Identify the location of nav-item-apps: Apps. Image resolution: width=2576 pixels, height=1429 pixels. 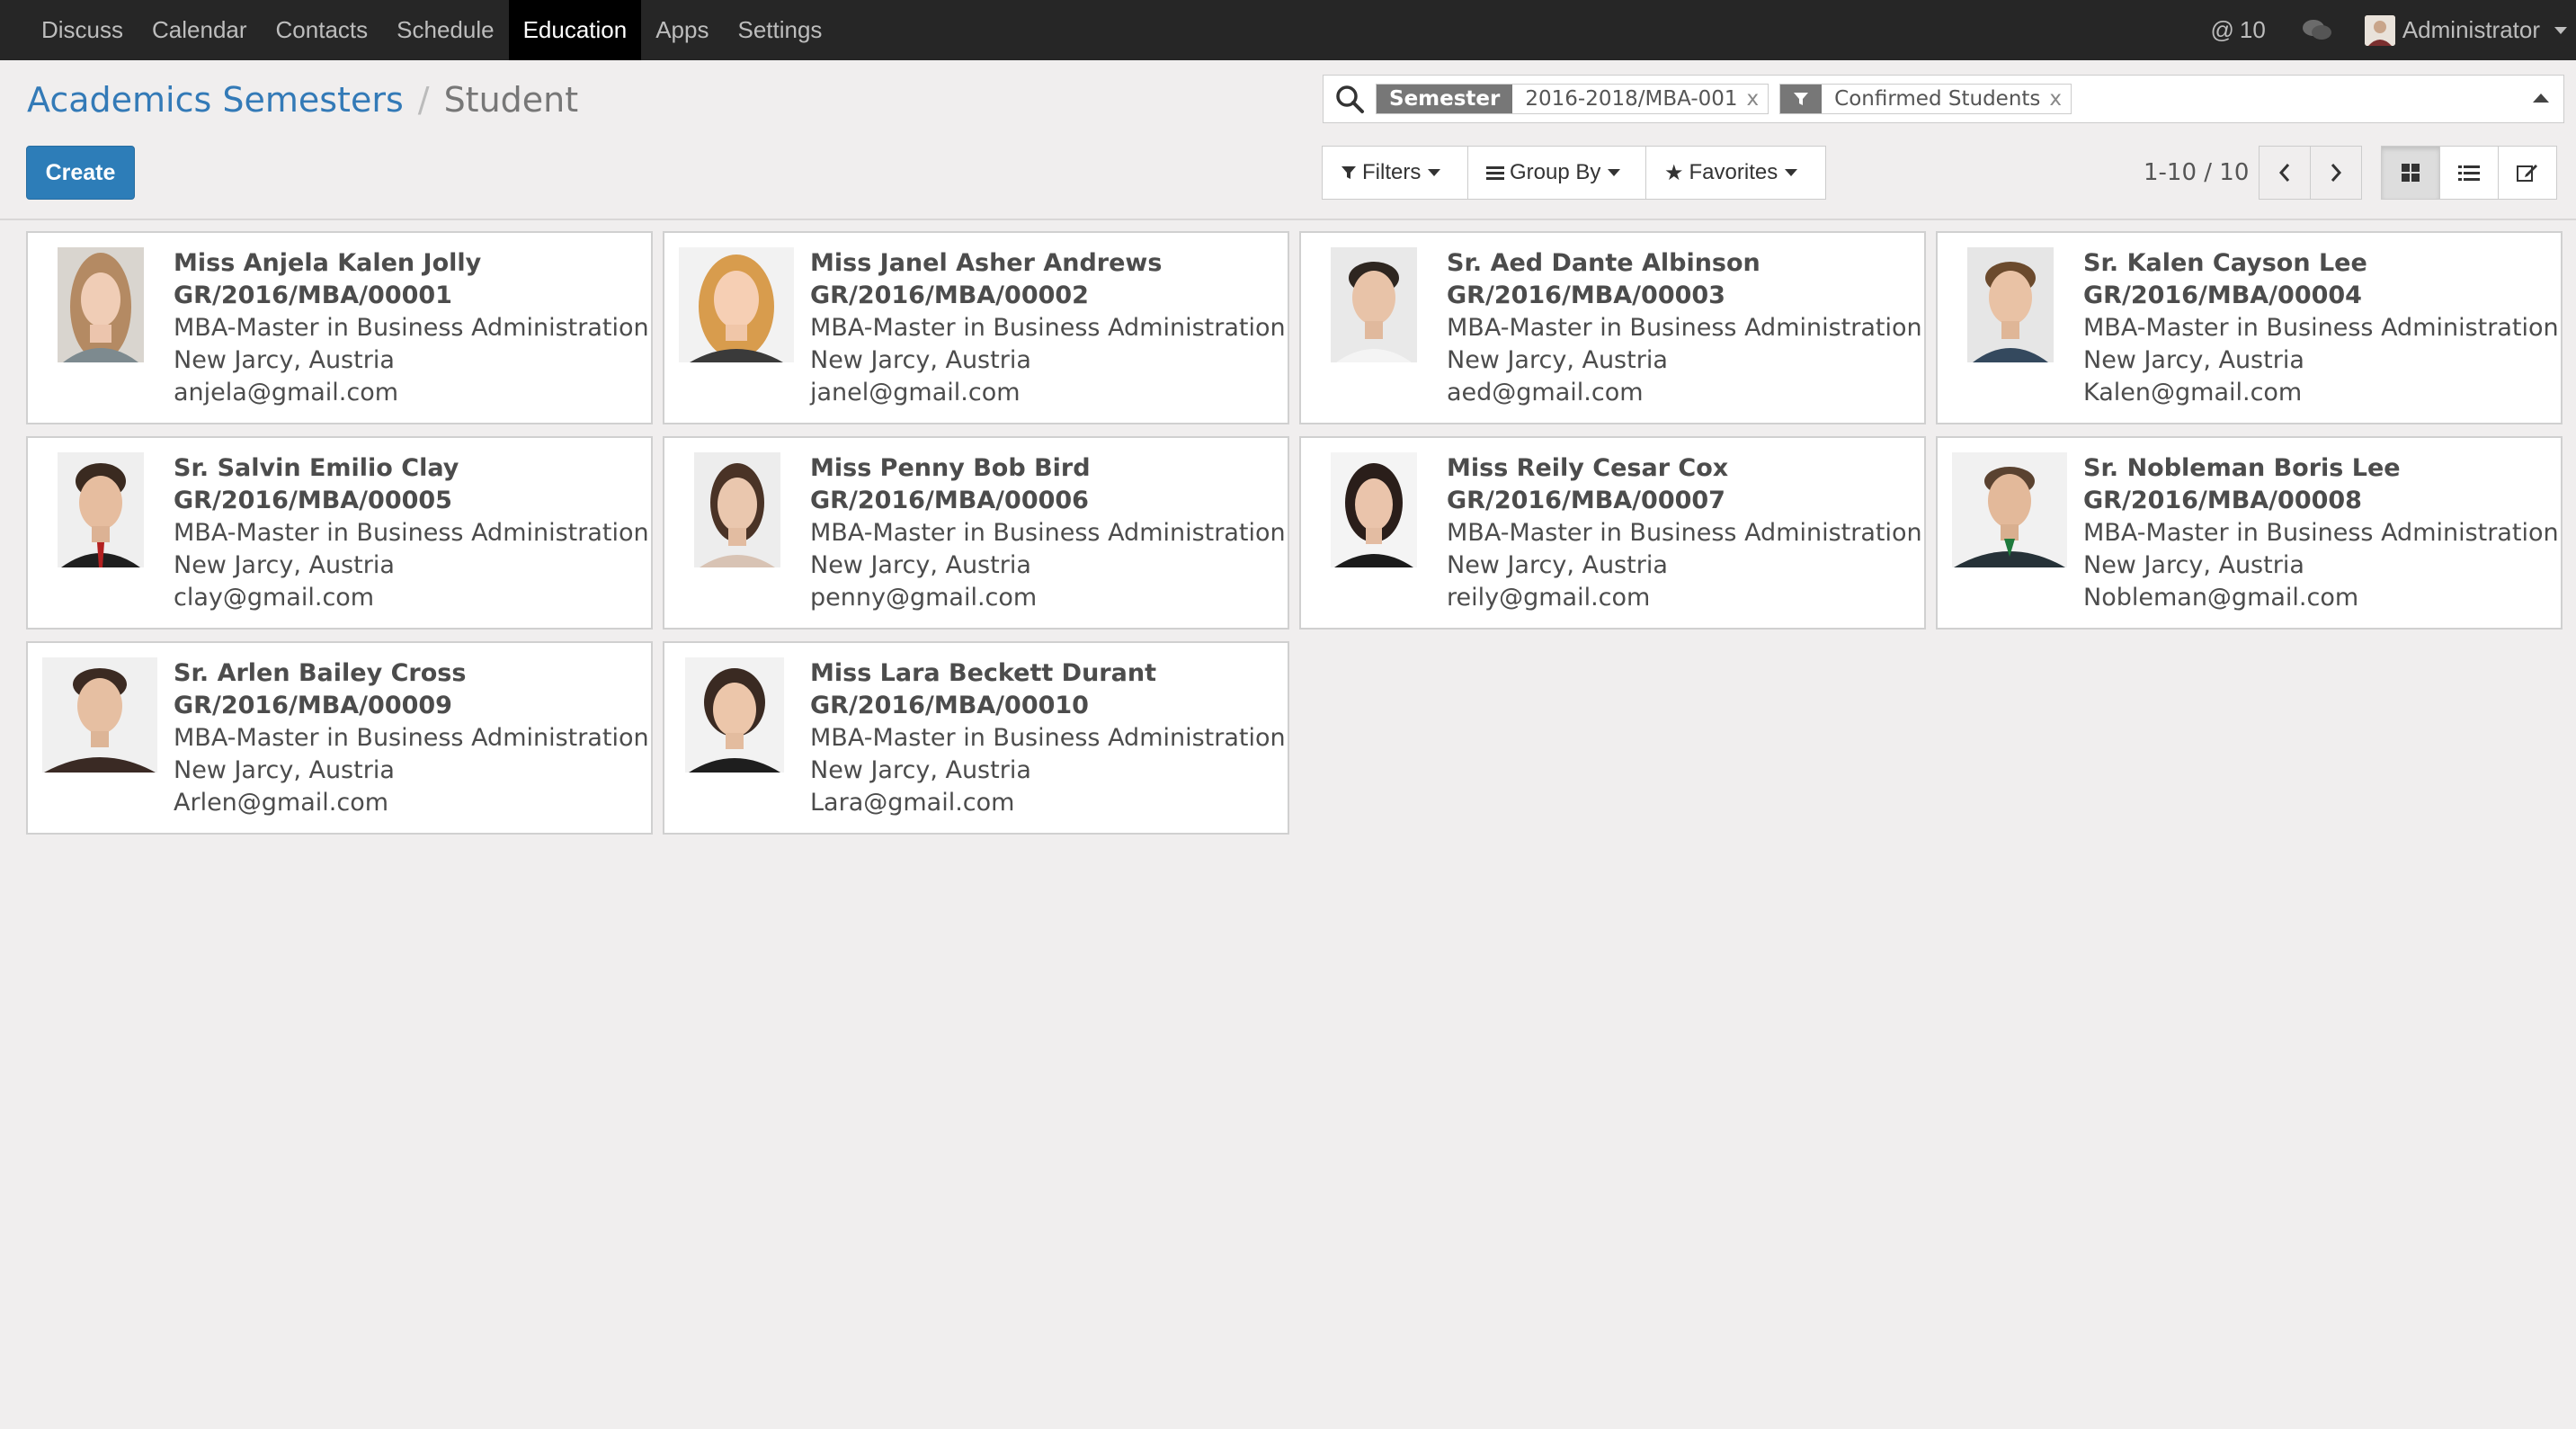
(682, 30).